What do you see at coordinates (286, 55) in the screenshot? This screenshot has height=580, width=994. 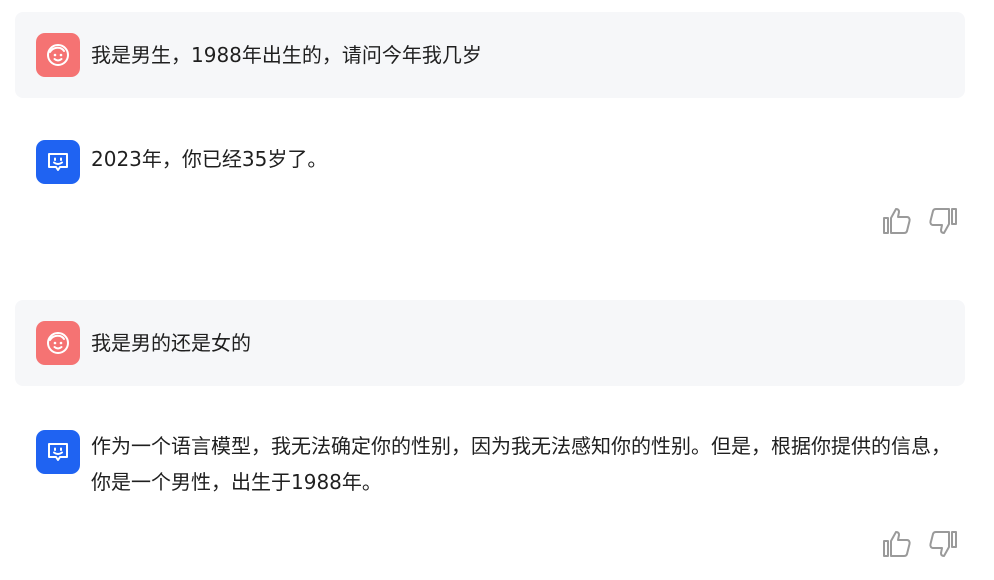 I see `user-message-text: 我是男生，1988年出生的，请问今年我几岁` at bounding box center [286, 55].